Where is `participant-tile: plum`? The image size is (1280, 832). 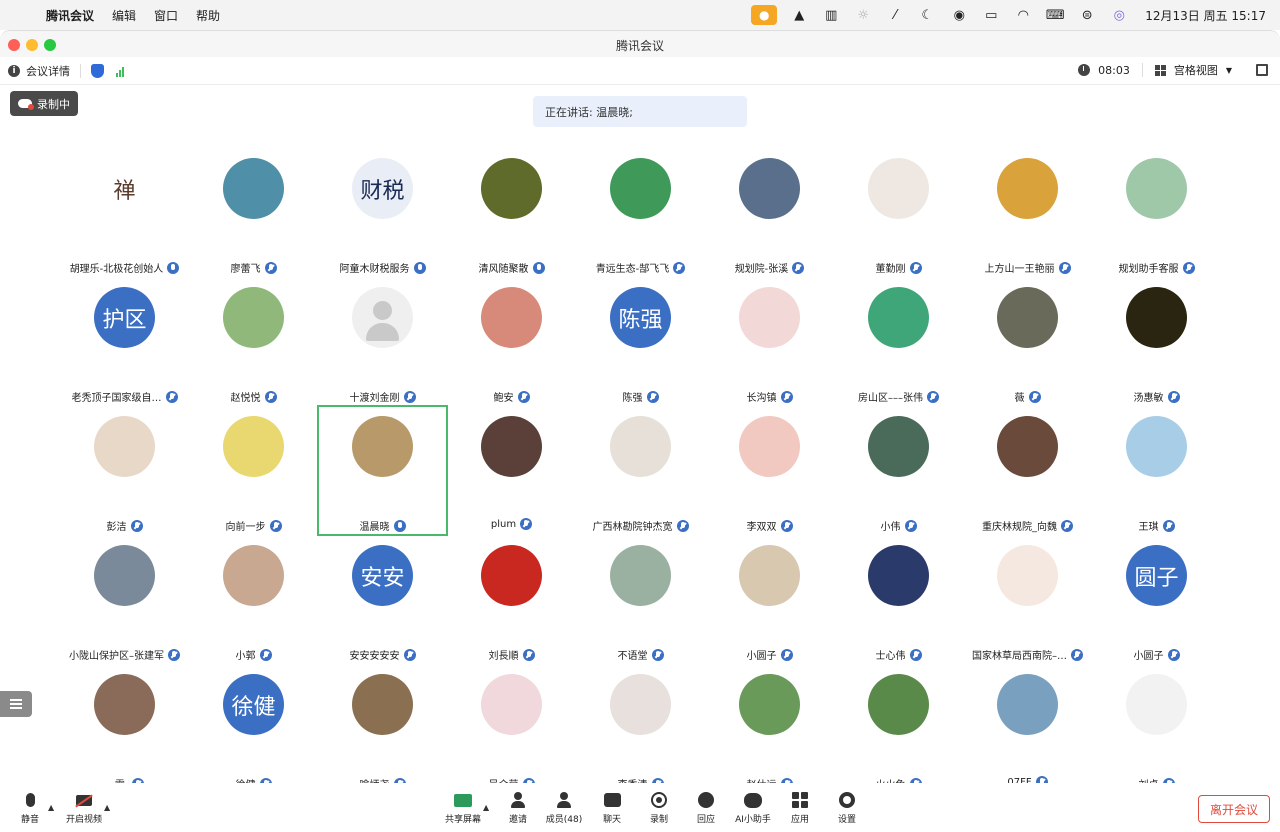
participant-tile: plum is located at coordinates (511, 470).